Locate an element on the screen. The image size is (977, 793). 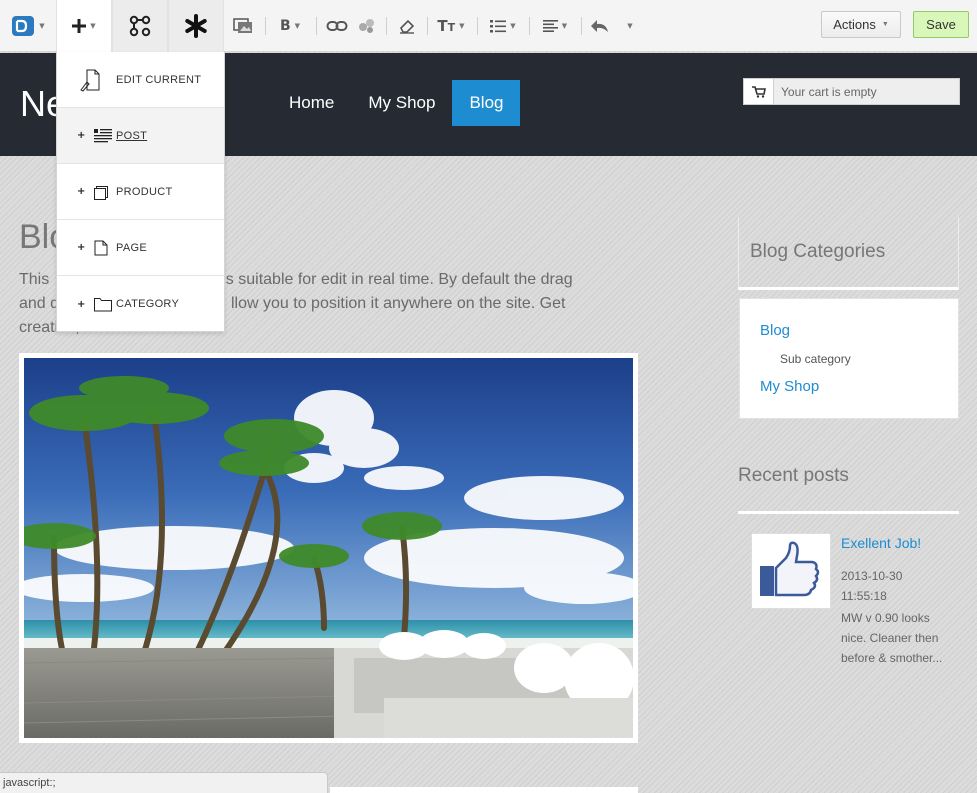
image-button is located at coordinates (243, 26).